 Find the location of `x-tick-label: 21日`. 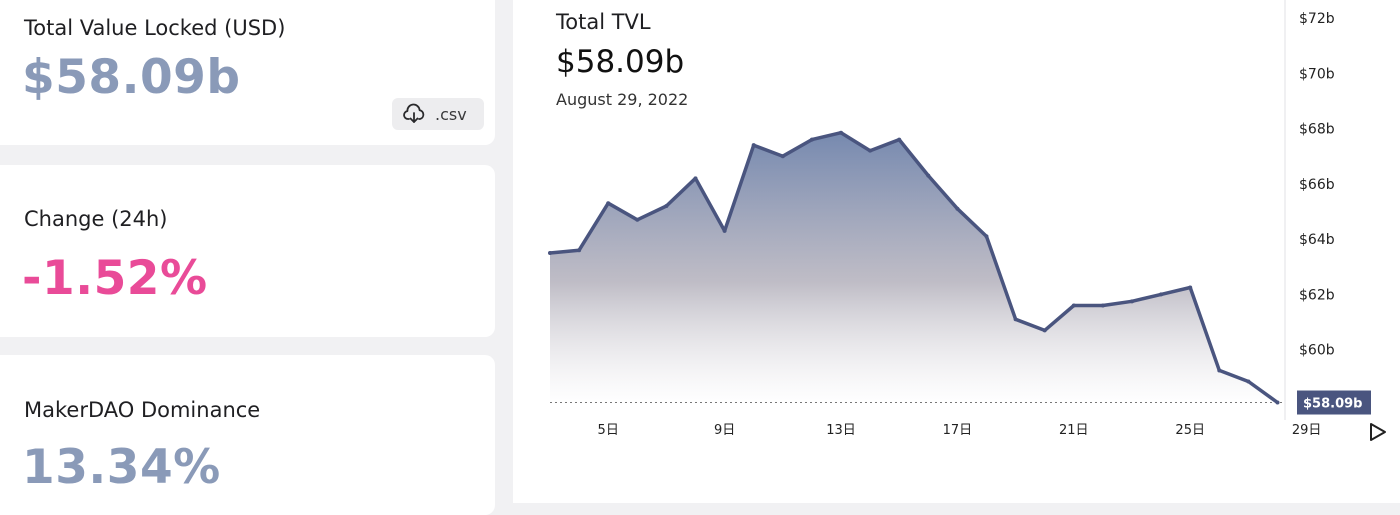

x-tick-label: 21日 is located at coordinates (1074, 430).